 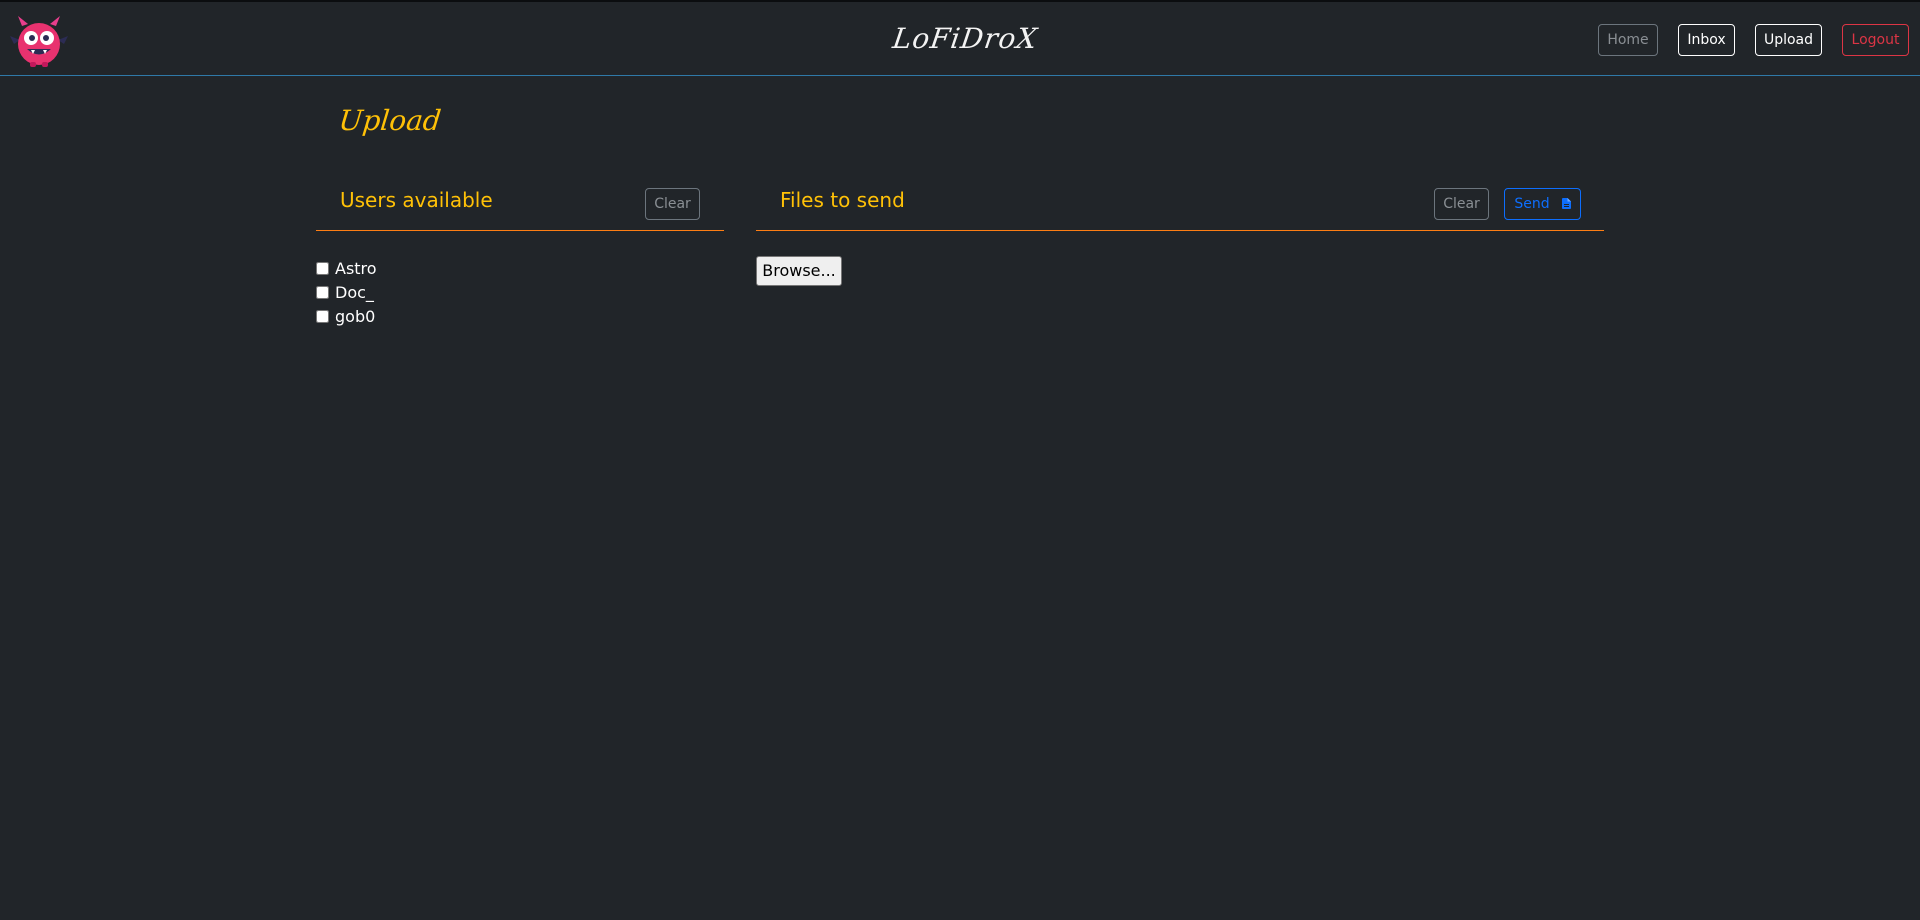 I want to click on user-name: gob0, so click(x=355, y=316).